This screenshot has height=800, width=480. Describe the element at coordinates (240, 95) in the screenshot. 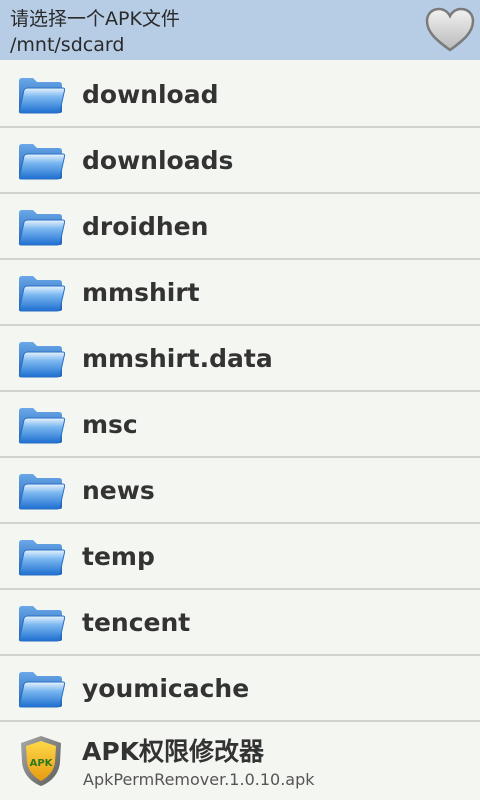

I see `folder-row: download` at that location.